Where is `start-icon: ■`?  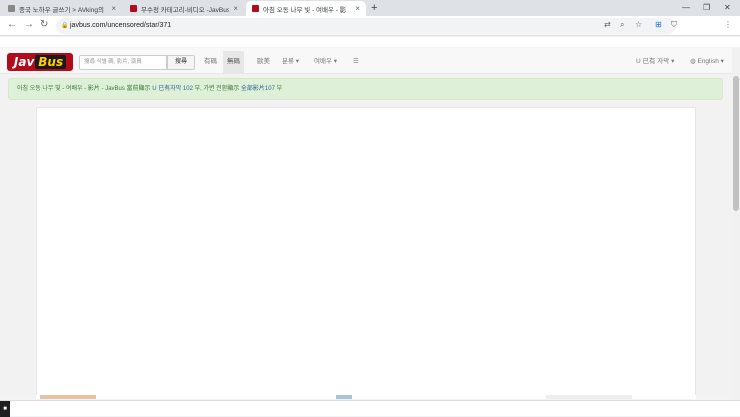
start-icon: ■ is located at coordinates (5, 409).